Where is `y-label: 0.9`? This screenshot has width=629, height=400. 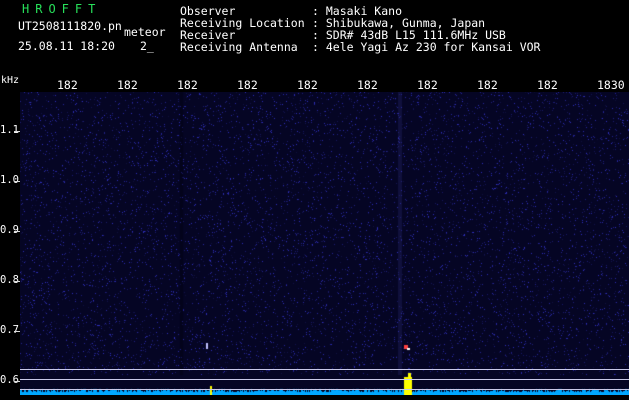 y-label: 0.9 is located at coordinates (9, 230).